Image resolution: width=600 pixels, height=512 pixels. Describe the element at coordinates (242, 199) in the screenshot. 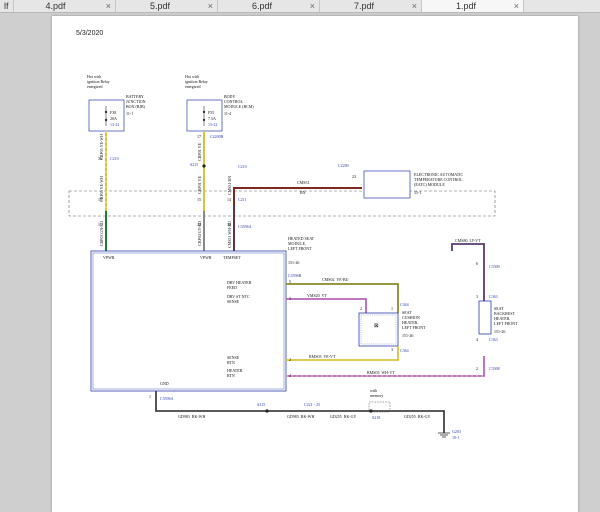

I see `connector-c211: C211` at that location.